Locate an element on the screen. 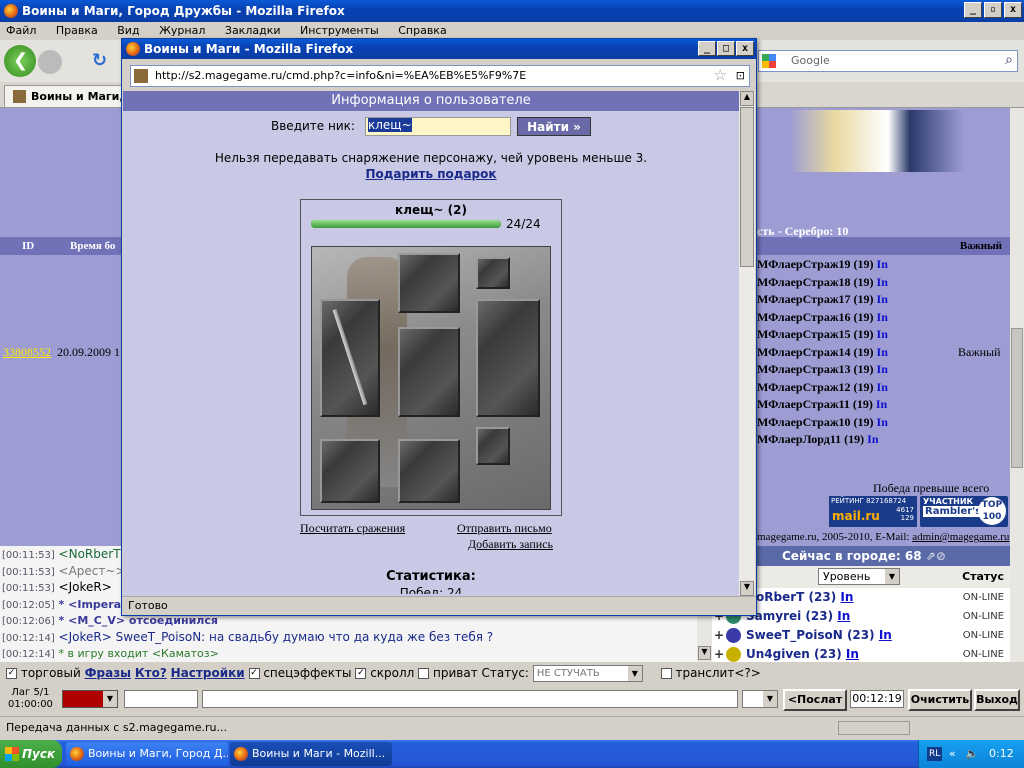 The height and width of the screenshot is (768, 1024). popup-scroll-thumb is located at coordinates (747, 187).